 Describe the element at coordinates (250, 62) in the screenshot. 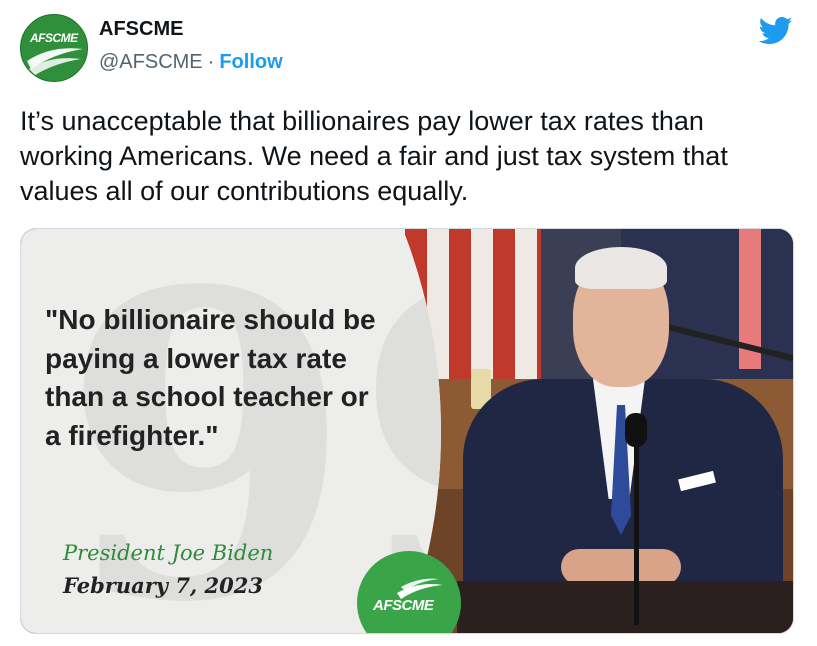

I see `follow-button: Follow` at that location.